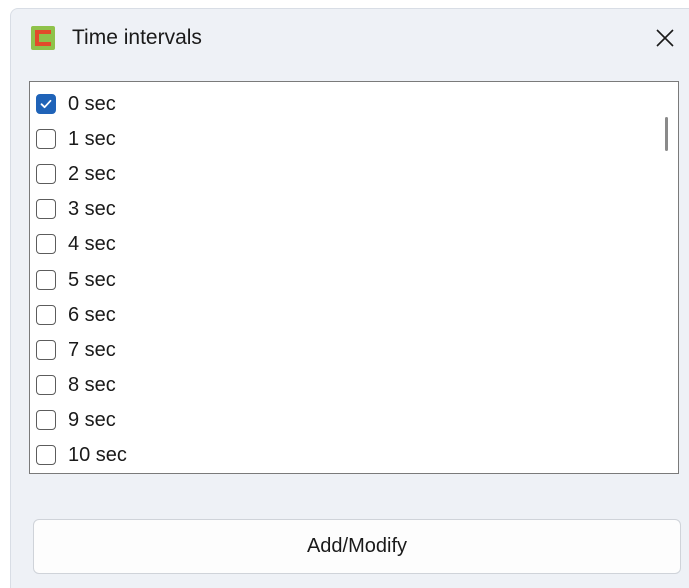  Describe the element at coordinates (343, 420) in the screenshot. I see `list-item: 9 sec` at that location.